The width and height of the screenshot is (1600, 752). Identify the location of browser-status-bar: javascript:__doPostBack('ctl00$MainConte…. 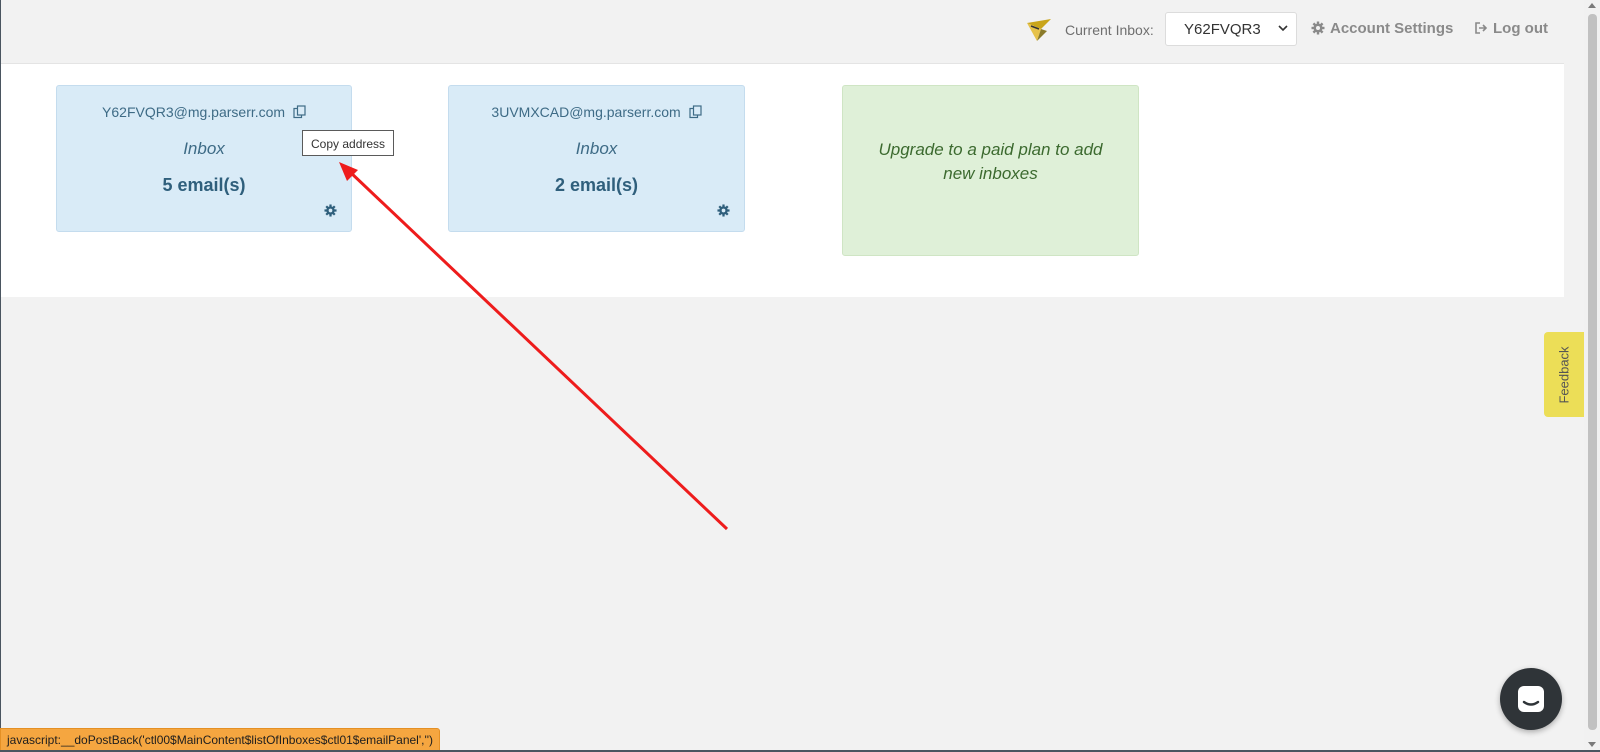
(220, 740).